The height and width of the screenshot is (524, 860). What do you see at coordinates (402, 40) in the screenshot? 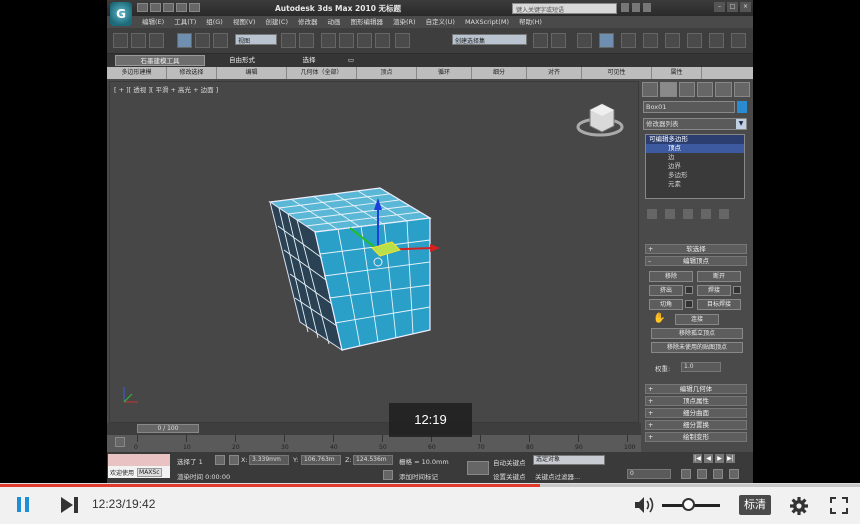
I see `edit-named-sel-icon` at bounding box center [402, 40].